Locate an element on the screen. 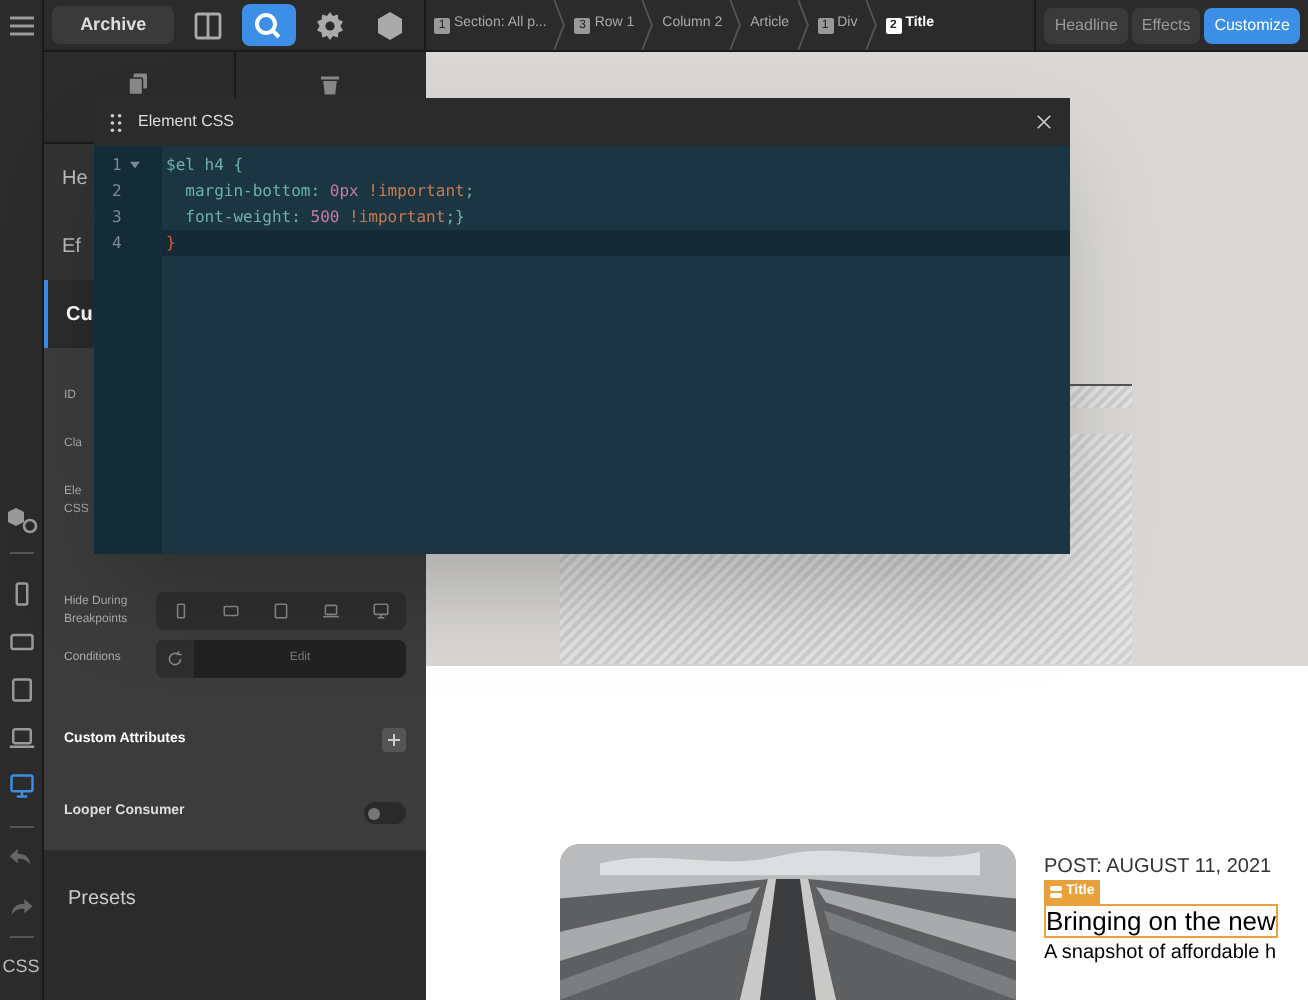  code-line: $el h4 { is located at coordinates (205, 165).